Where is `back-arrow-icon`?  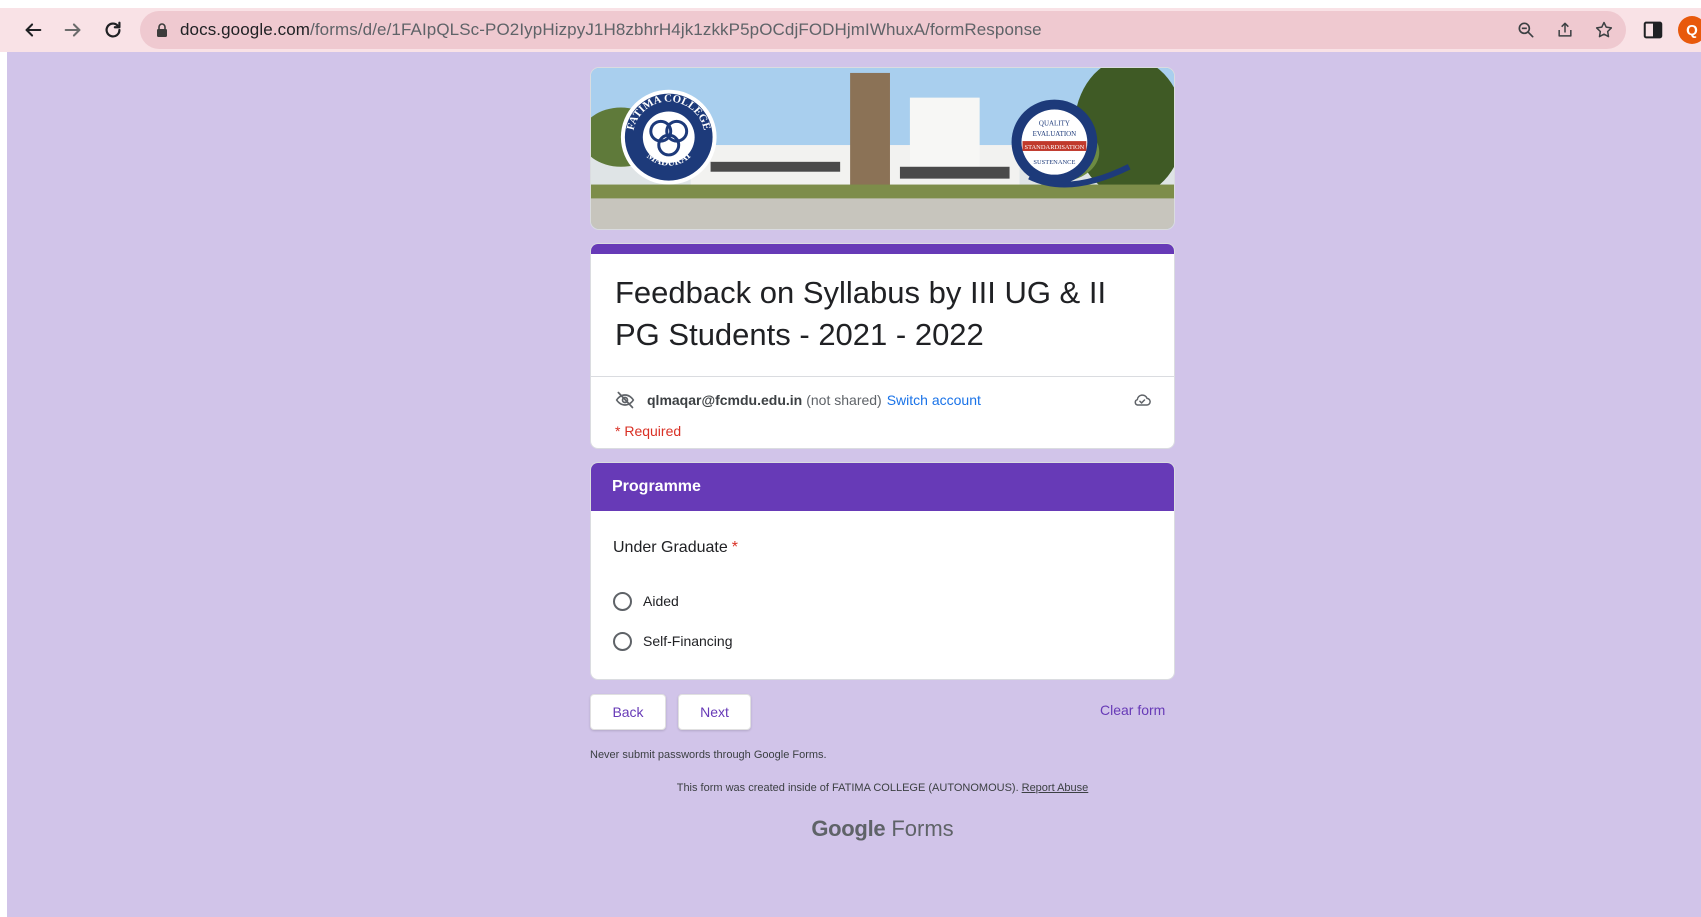
back-arrow-icon is located at coordinates (33, 30).